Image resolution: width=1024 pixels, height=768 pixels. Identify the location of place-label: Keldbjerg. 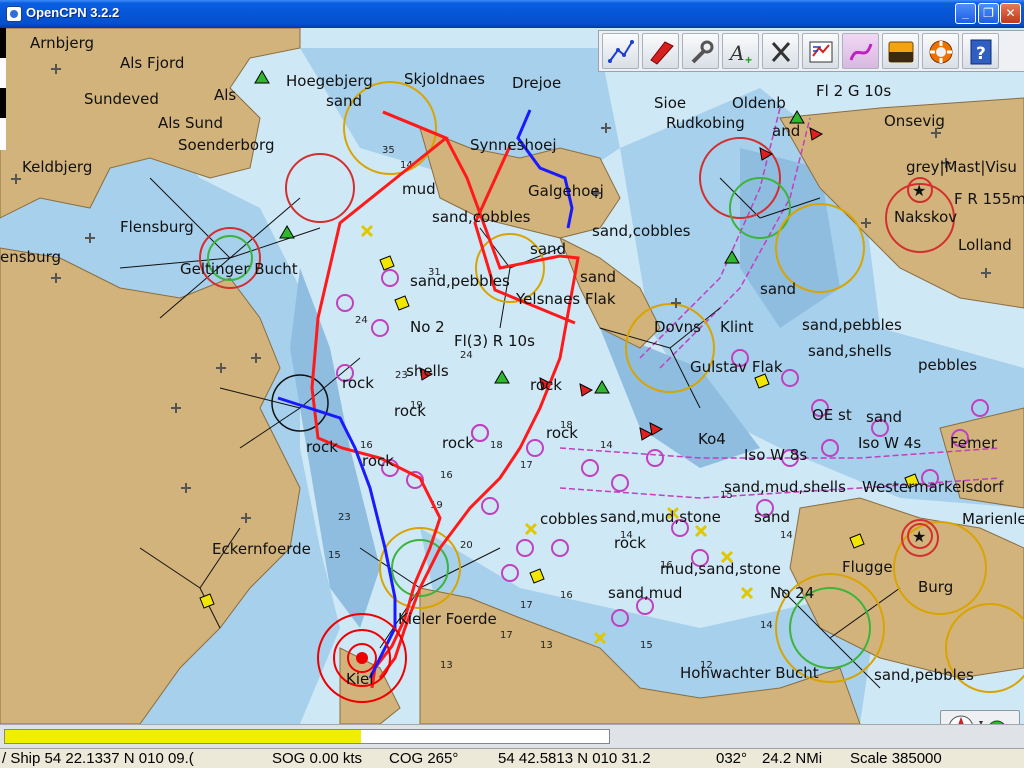
(57, 167).